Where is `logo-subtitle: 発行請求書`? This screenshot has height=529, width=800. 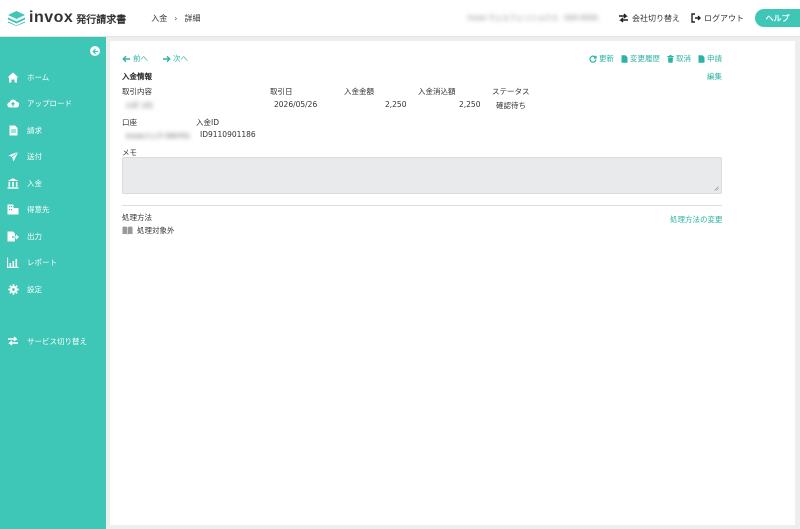 logo-subtitle: 発行請求書 is located at coordinates (101, 20).